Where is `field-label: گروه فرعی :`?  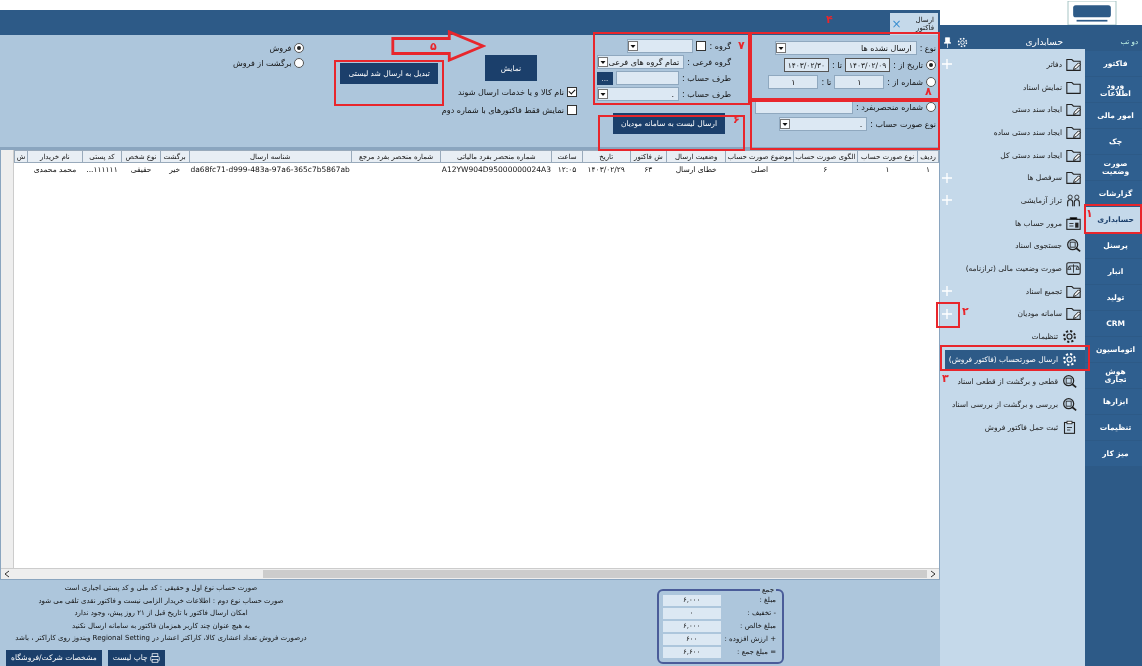
field-label: گروه فرعی : is located at coordinates (709, 62).